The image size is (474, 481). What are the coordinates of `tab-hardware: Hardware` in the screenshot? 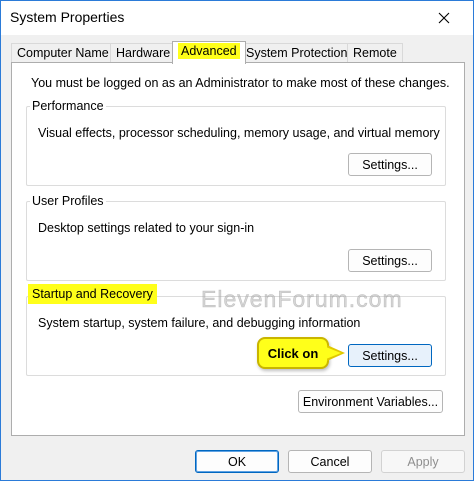 It's located at (143, 53).